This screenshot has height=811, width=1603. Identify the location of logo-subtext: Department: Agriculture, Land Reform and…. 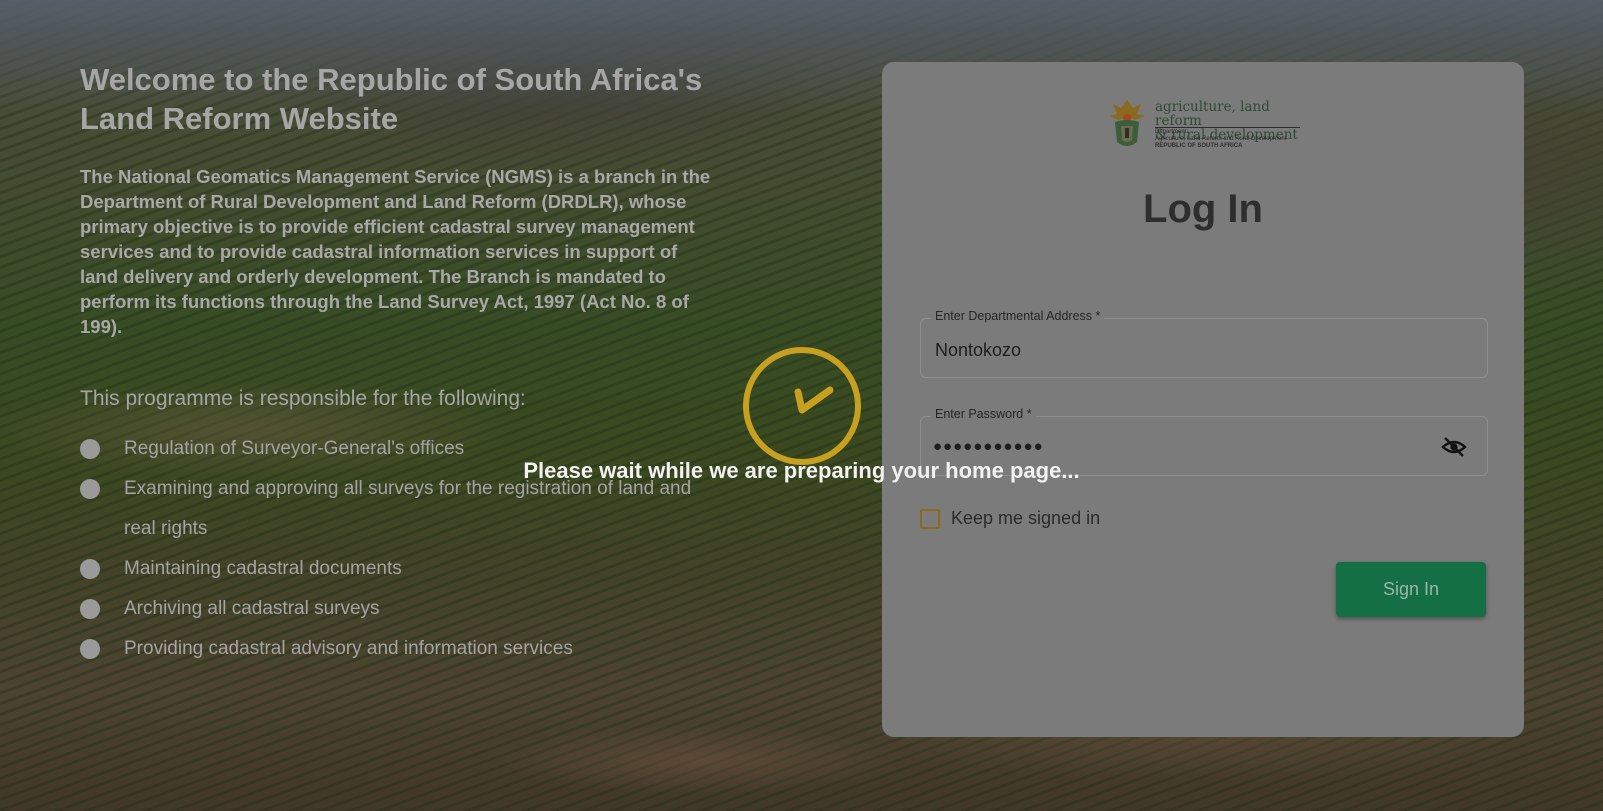
(1220, 139).